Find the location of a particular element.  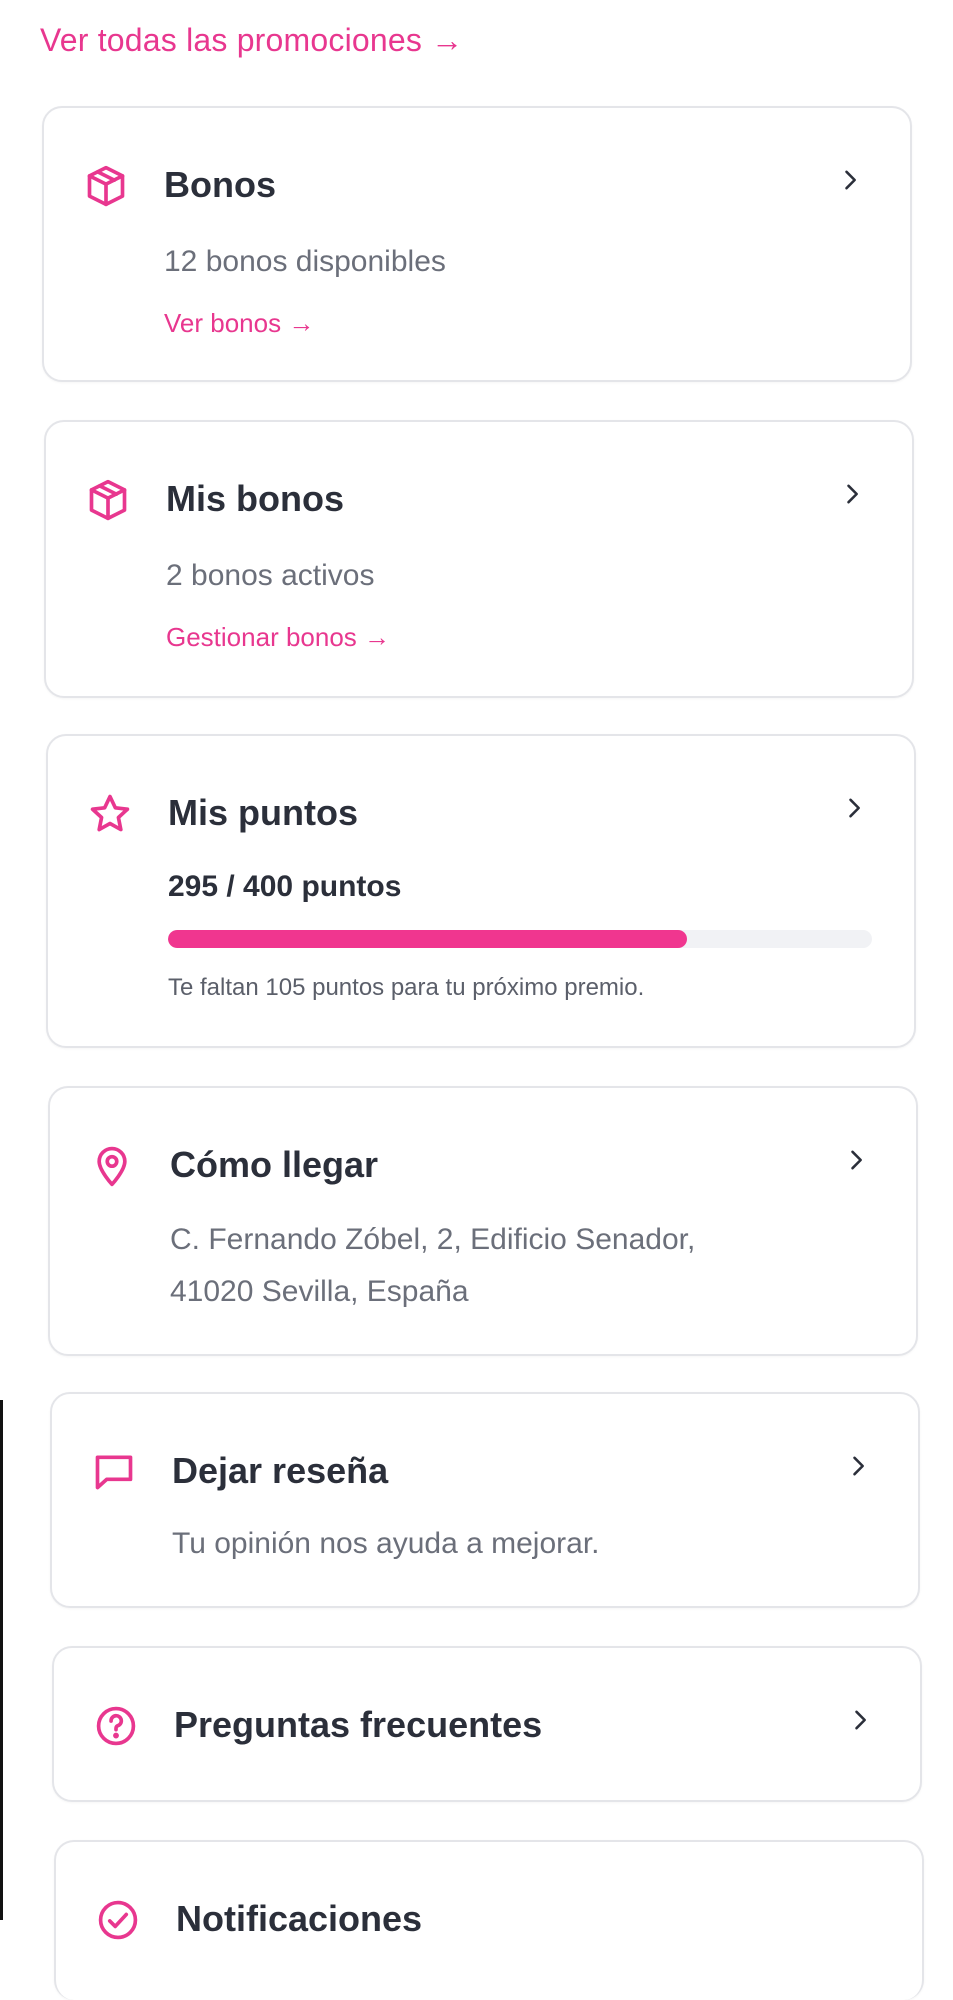

view-all-promotions-link: Ver todas las promociones → is located at coordinates (251, 40).